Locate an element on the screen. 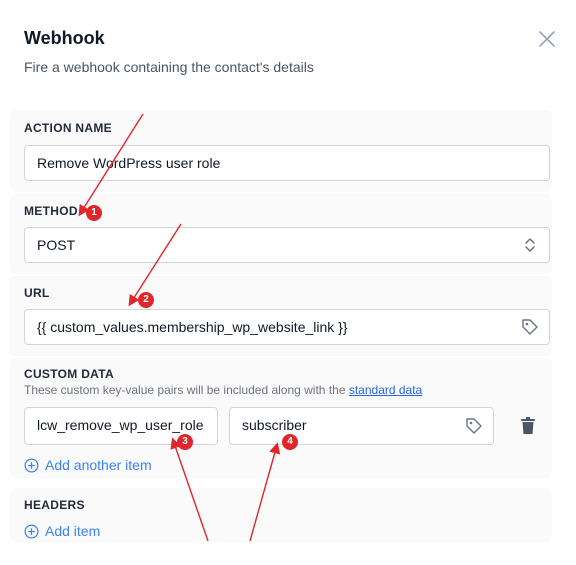 The height and width of the screenshot is (565, 576). method-value: POST is located at coordinates (56, 245).